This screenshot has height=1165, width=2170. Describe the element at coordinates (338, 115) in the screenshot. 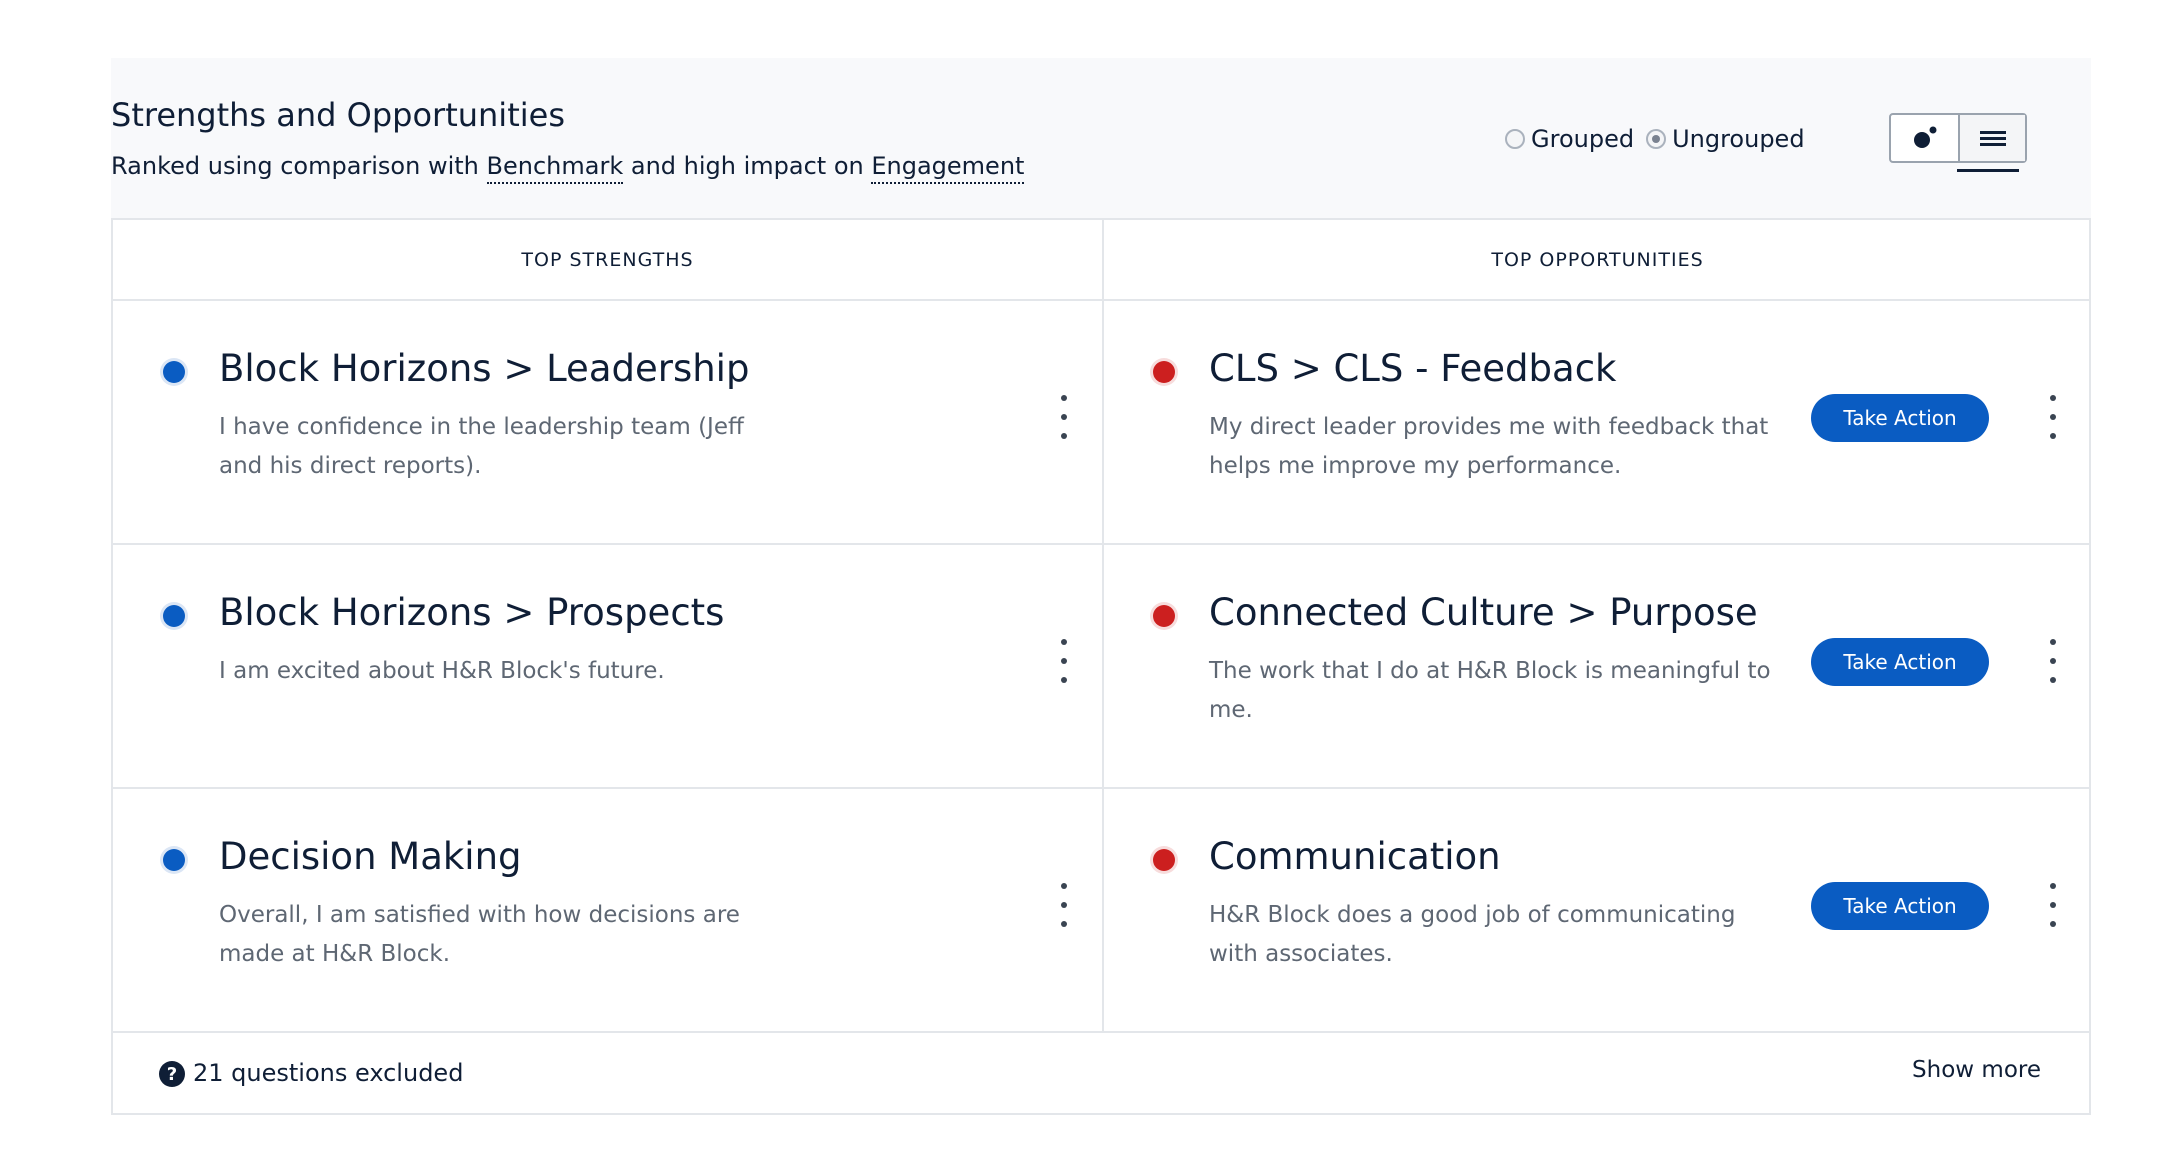

I see `page-title: Strengths and Opportunities` at that location.